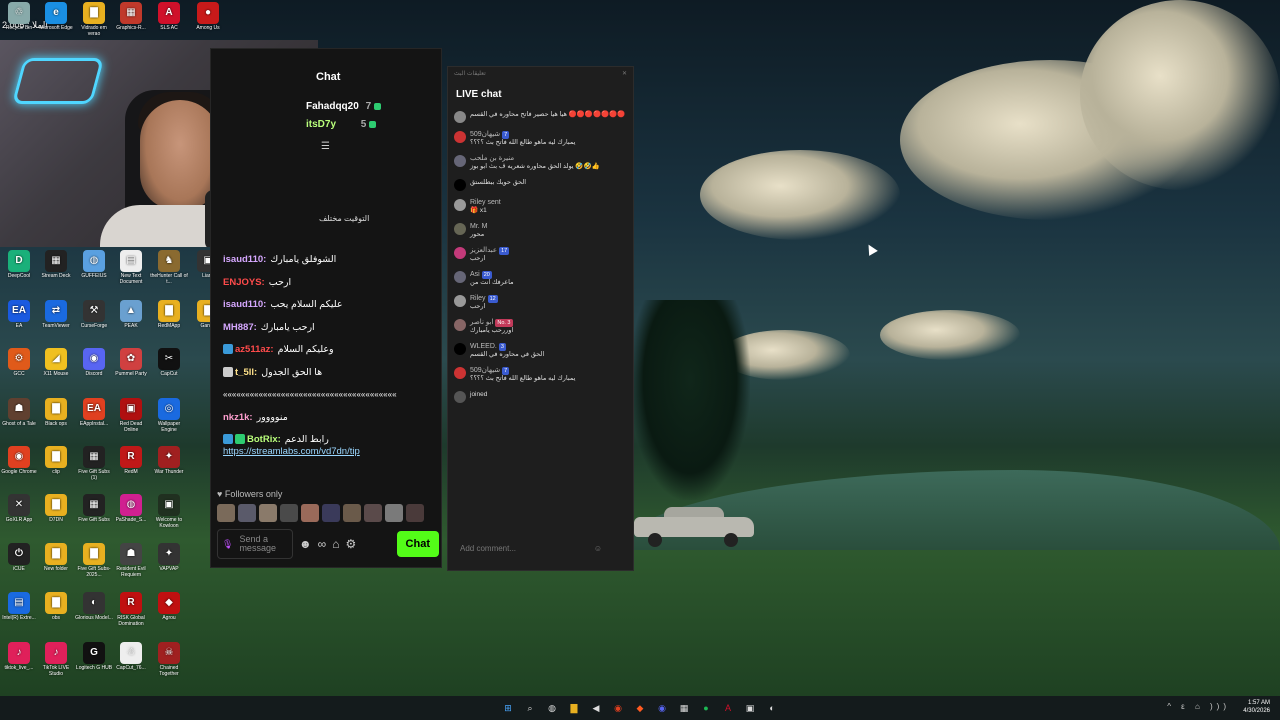 The width and height of the screenshot is (1280, 720). I want to click on live-username: WLEED. 3, so click(507, 347).